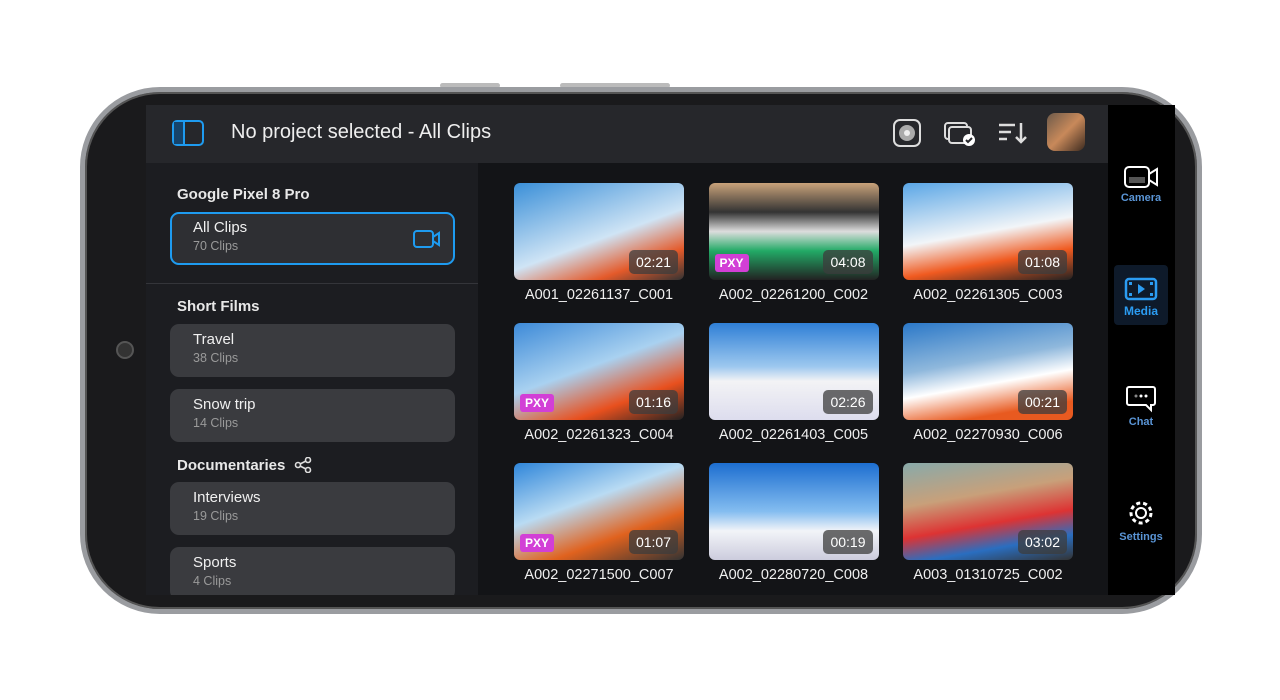 The width and height of the screenshot is (1280, 700). I want to click on sidebar-item-travel: Travel 38 Clips, so click(312, 350).